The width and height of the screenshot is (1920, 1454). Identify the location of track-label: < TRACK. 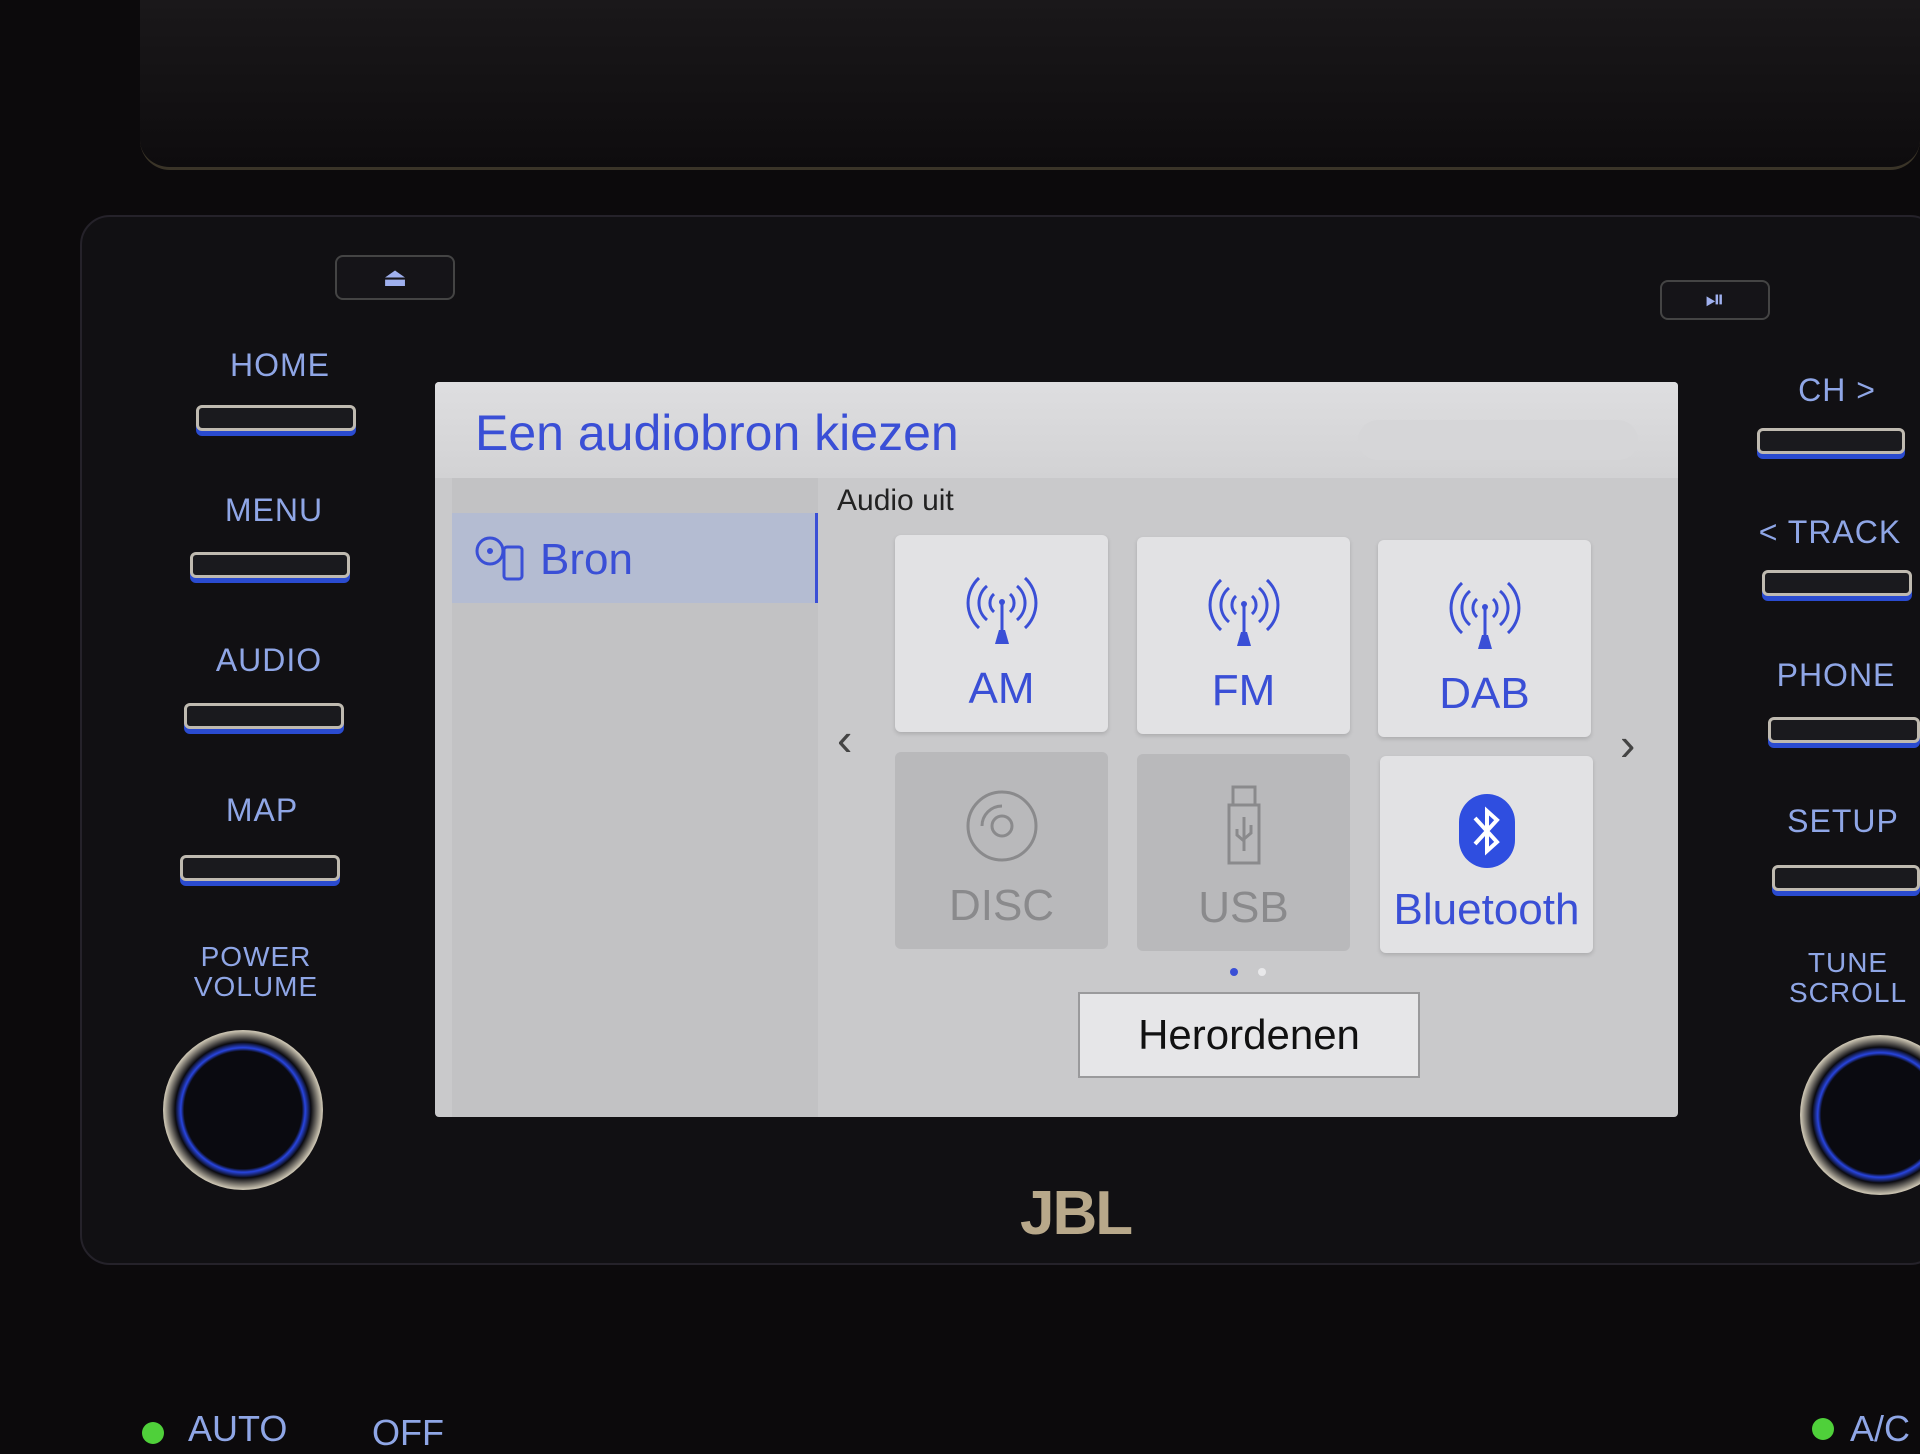
(1830, 532).